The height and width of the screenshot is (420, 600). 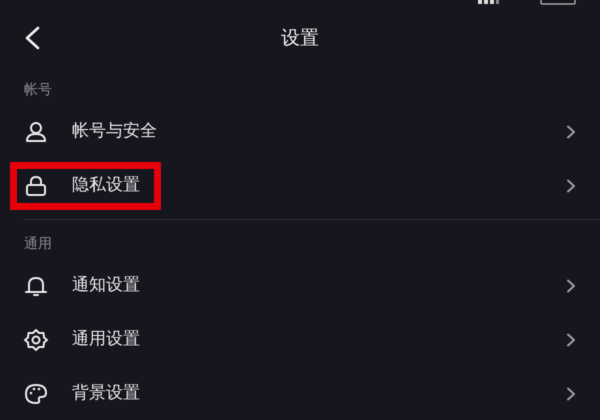 What do you see at coordinates (114, 132) in the screenshot?
I see `menu-item-label: 帐号与安全` at bounding box center [114, 132].